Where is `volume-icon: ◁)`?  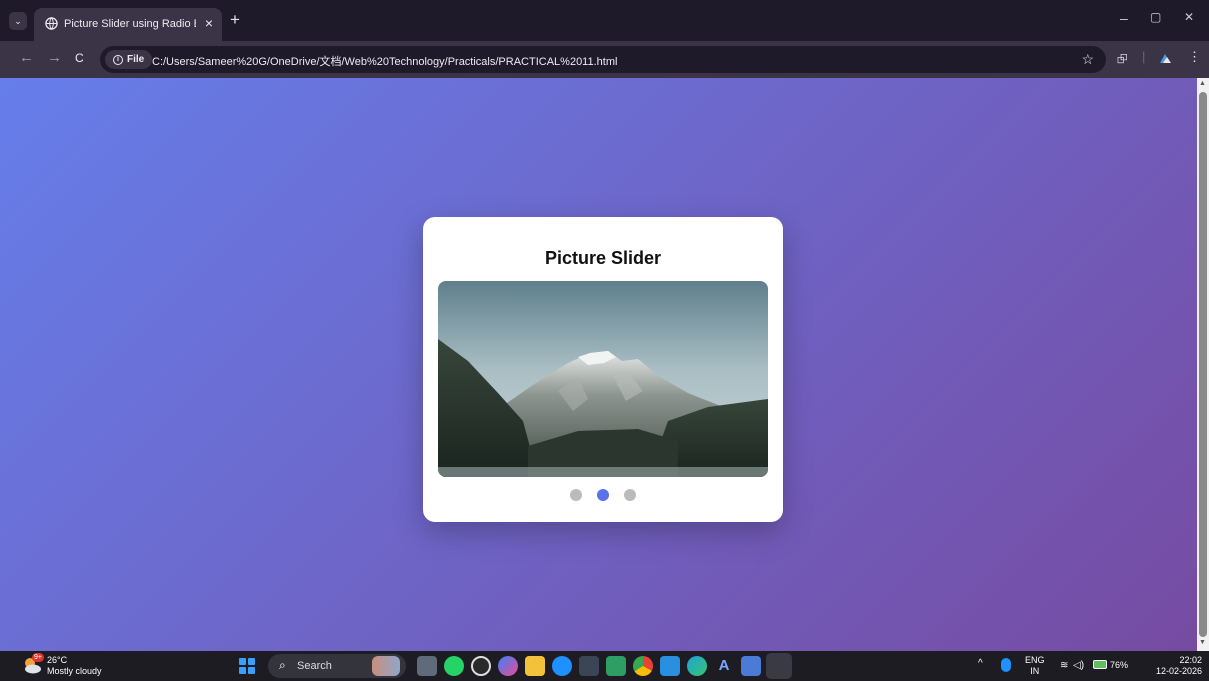 volume-icon: ◁) is located at coordinates (1078, 665).